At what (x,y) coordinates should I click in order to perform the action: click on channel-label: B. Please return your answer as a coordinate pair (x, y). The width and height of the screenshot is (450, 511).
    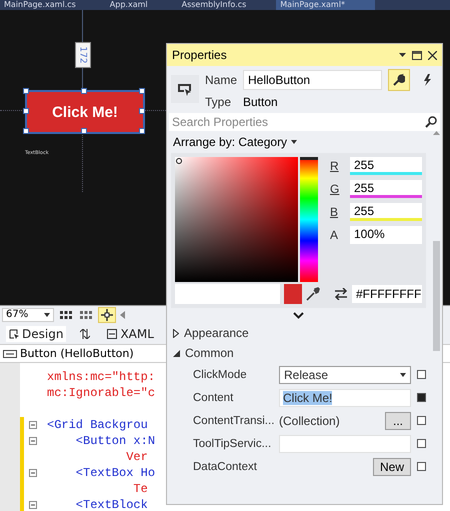
    Looking at the image, I should click on (335, 212).